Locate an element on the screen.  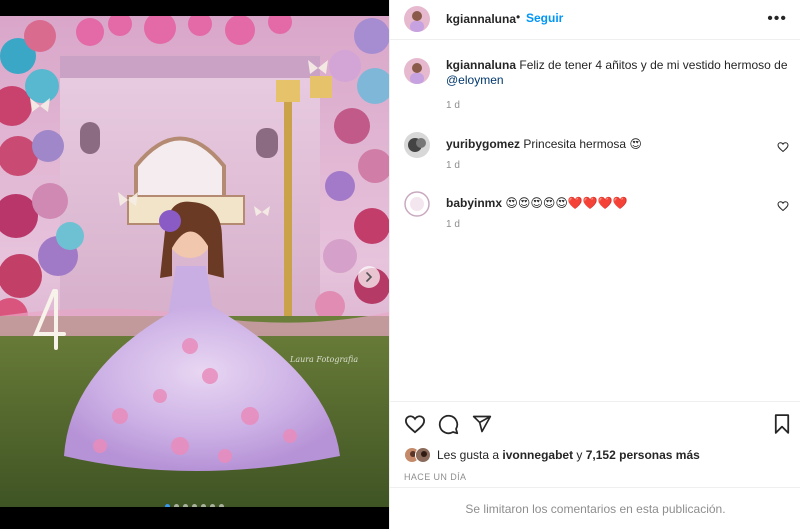
comment-text: yuribygomez Princesita hermosa 😍 is located at coordinates (544, 144).